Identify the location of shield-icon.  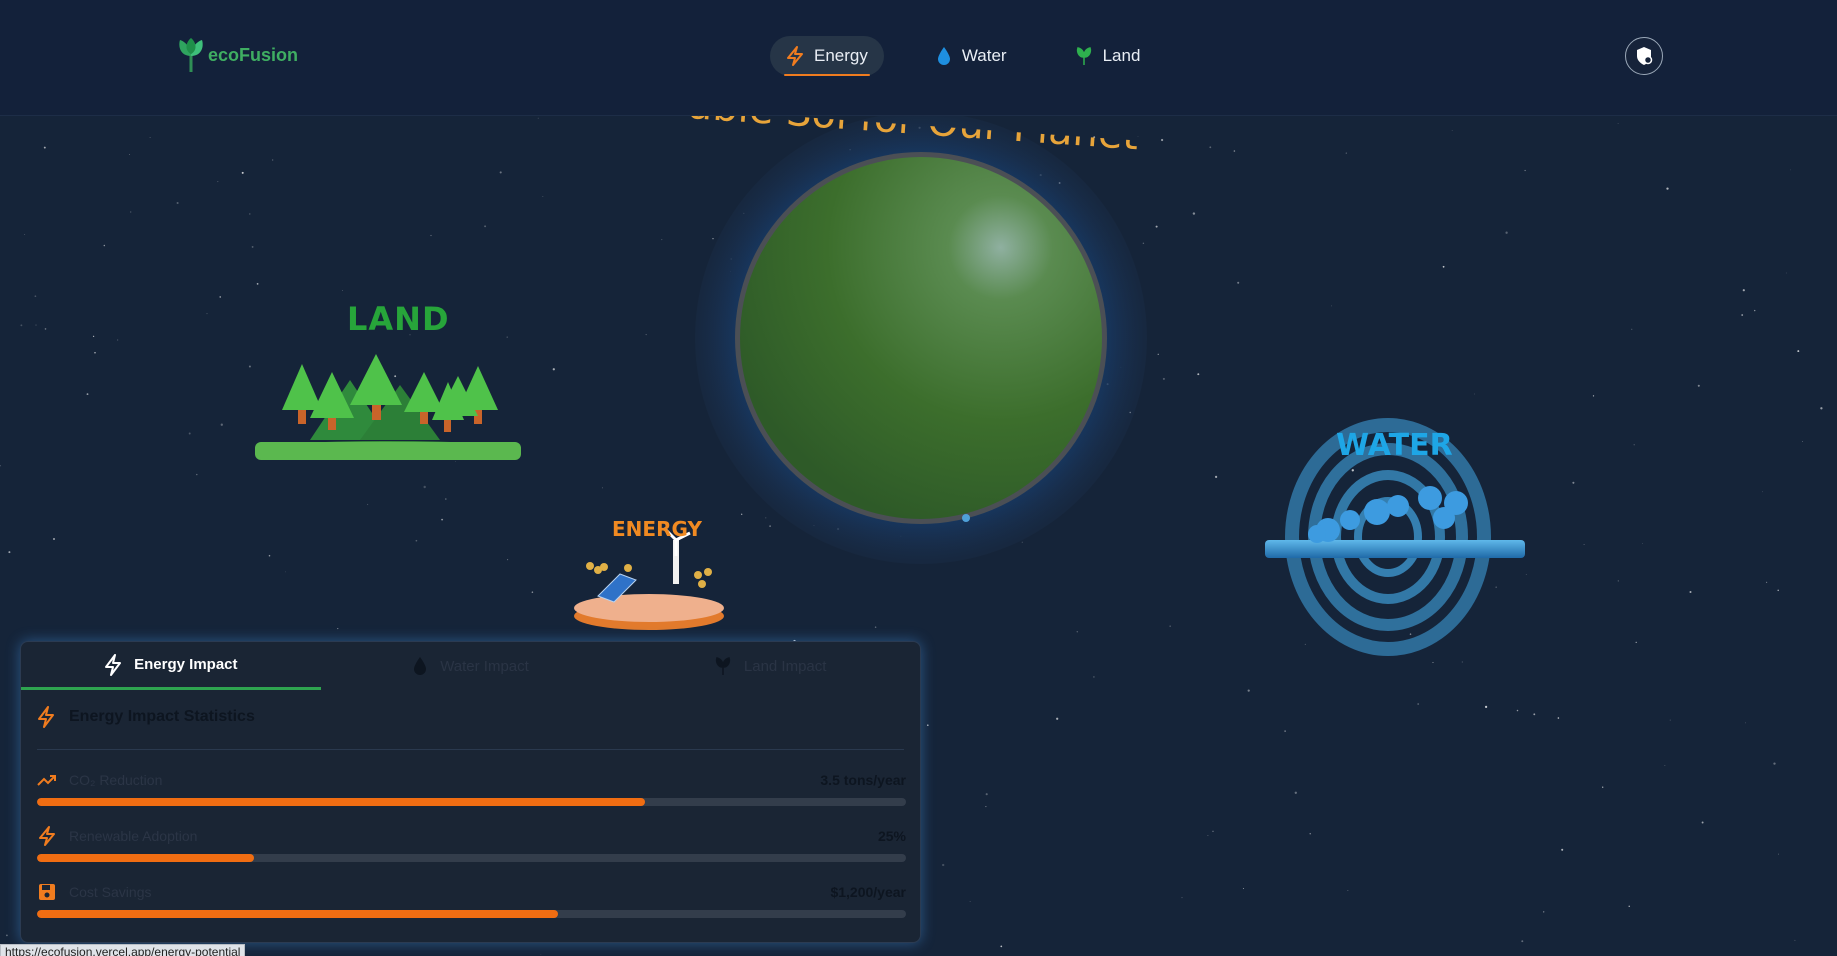
(1645, 56).